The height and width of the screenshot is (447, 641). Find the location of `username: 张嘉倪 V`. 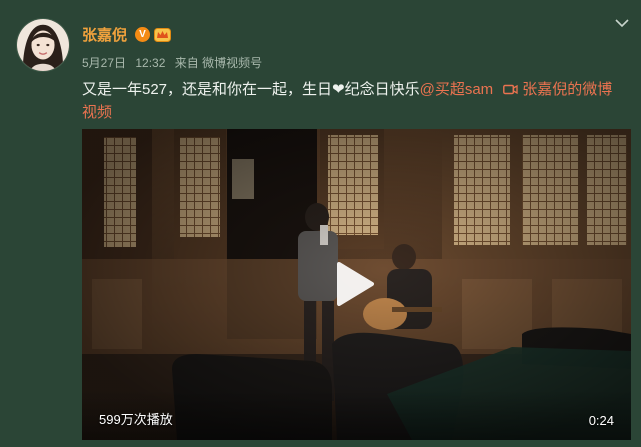

username: 张嘉倪 V is located at coordinates (127, 34).